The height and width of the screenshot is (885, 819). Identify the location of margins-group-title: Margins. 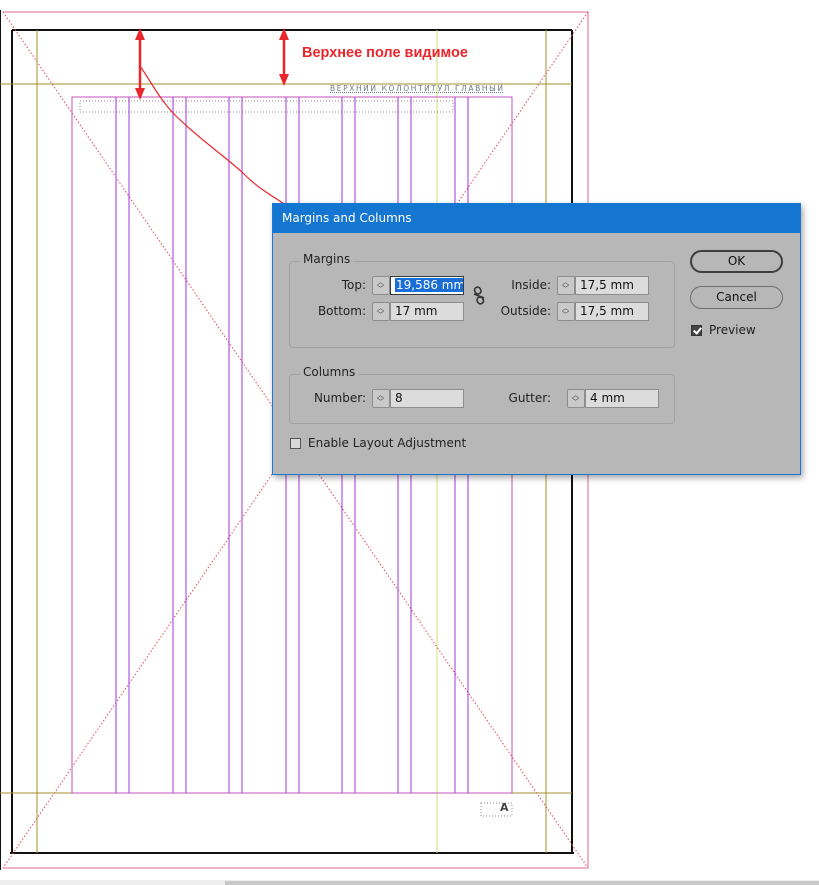
(327, 259).